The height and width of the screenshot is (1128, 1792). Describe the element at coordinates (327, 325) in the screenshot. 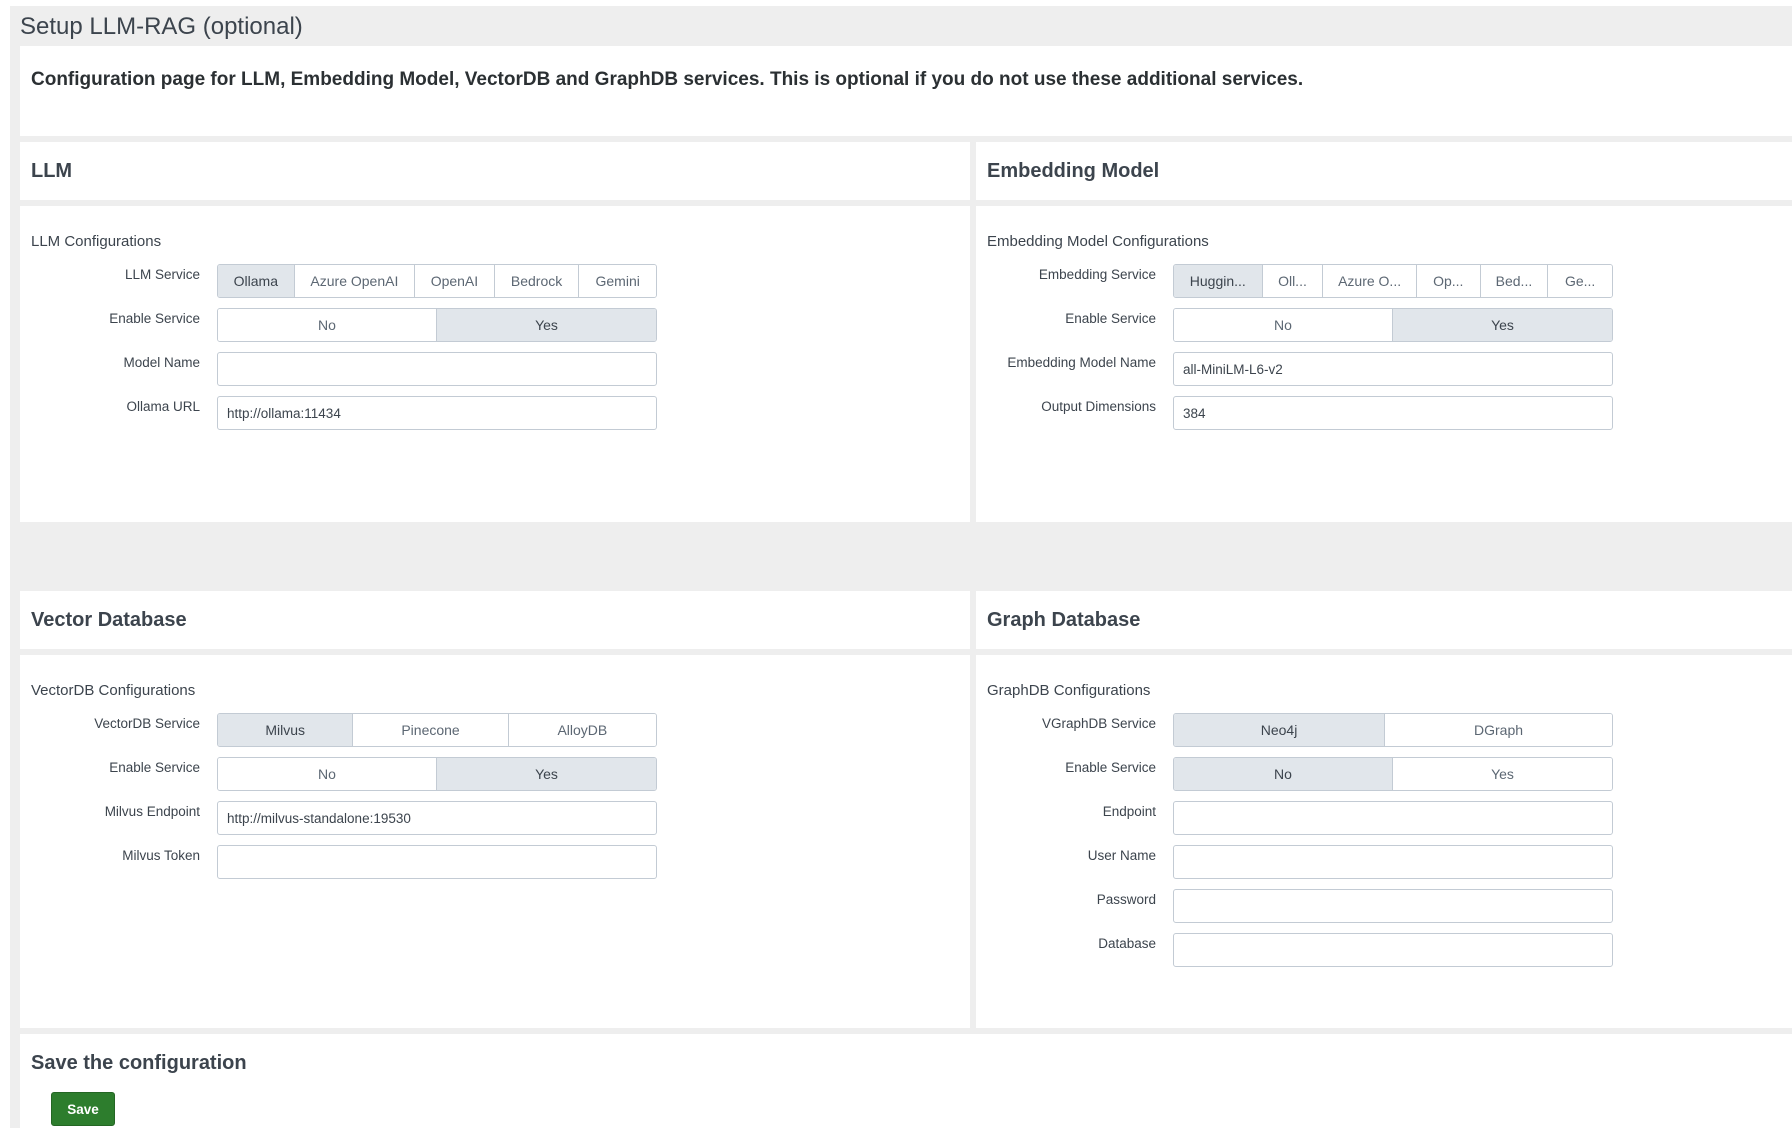

I see `llm-enable-no: No` at that location.